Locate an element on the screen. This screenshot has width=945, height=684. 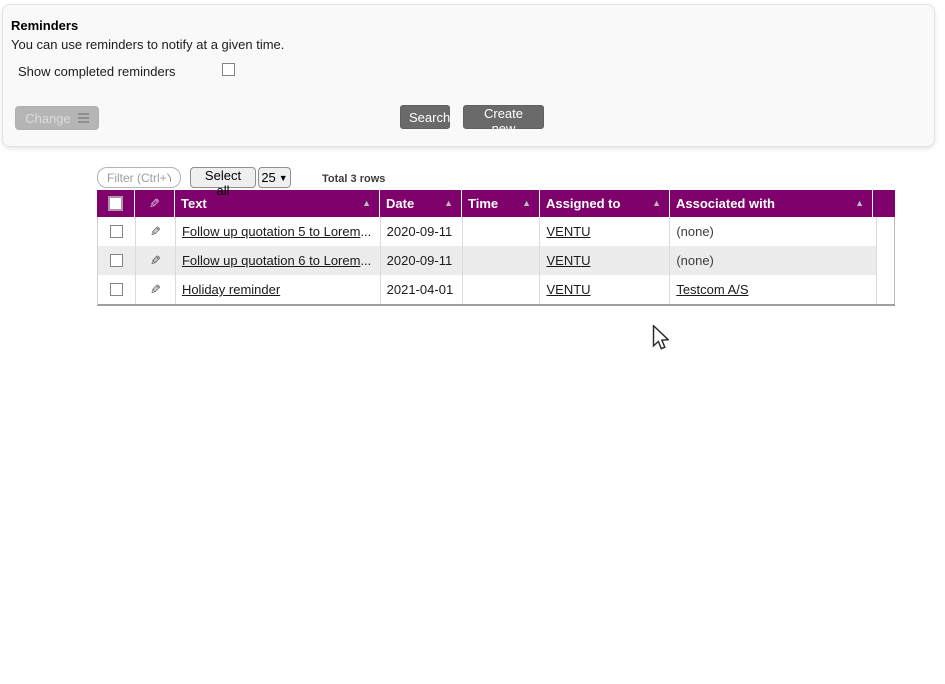
column-header-text: Text ▲ is located at coordinates (277, 203).